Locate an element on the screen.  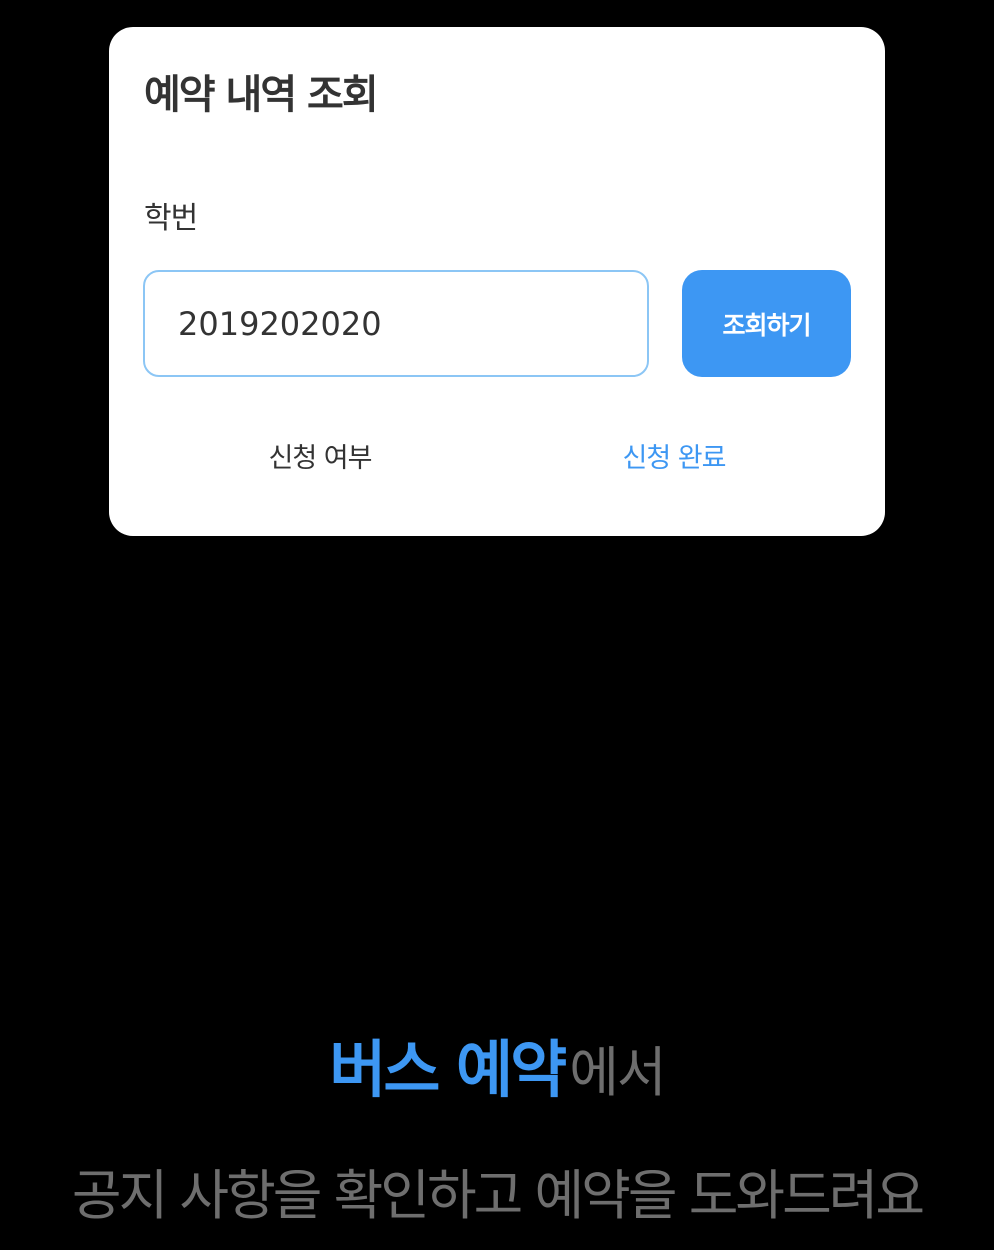
application-status-row: 신청 여부 신청 완료 is located at coordinates (497, 459).